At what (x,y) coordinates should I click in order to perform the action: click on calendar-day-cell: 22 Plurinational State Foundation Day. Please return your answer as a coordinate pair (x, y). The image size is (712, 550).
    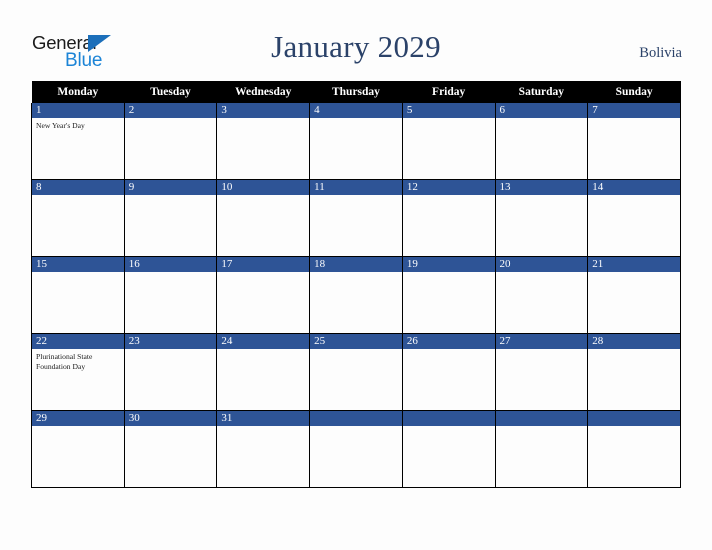
    Looking at the image, I should click on (78, 372).